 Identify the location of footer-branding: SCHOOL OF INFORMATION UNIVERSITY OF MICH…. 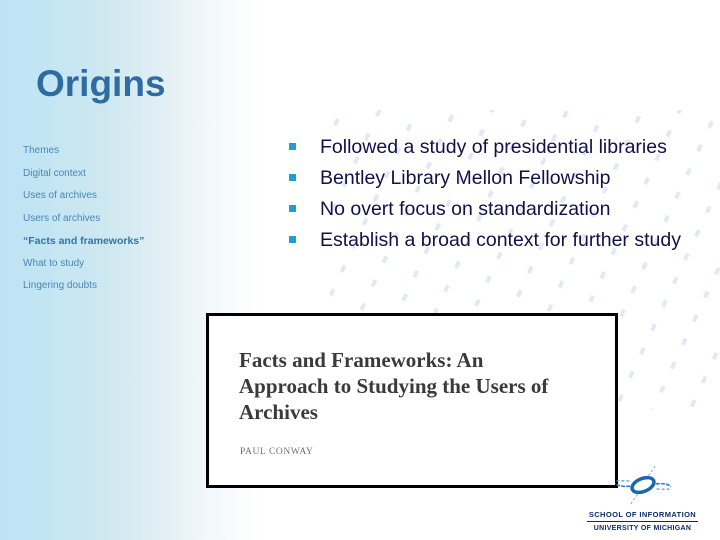
(642, 500).